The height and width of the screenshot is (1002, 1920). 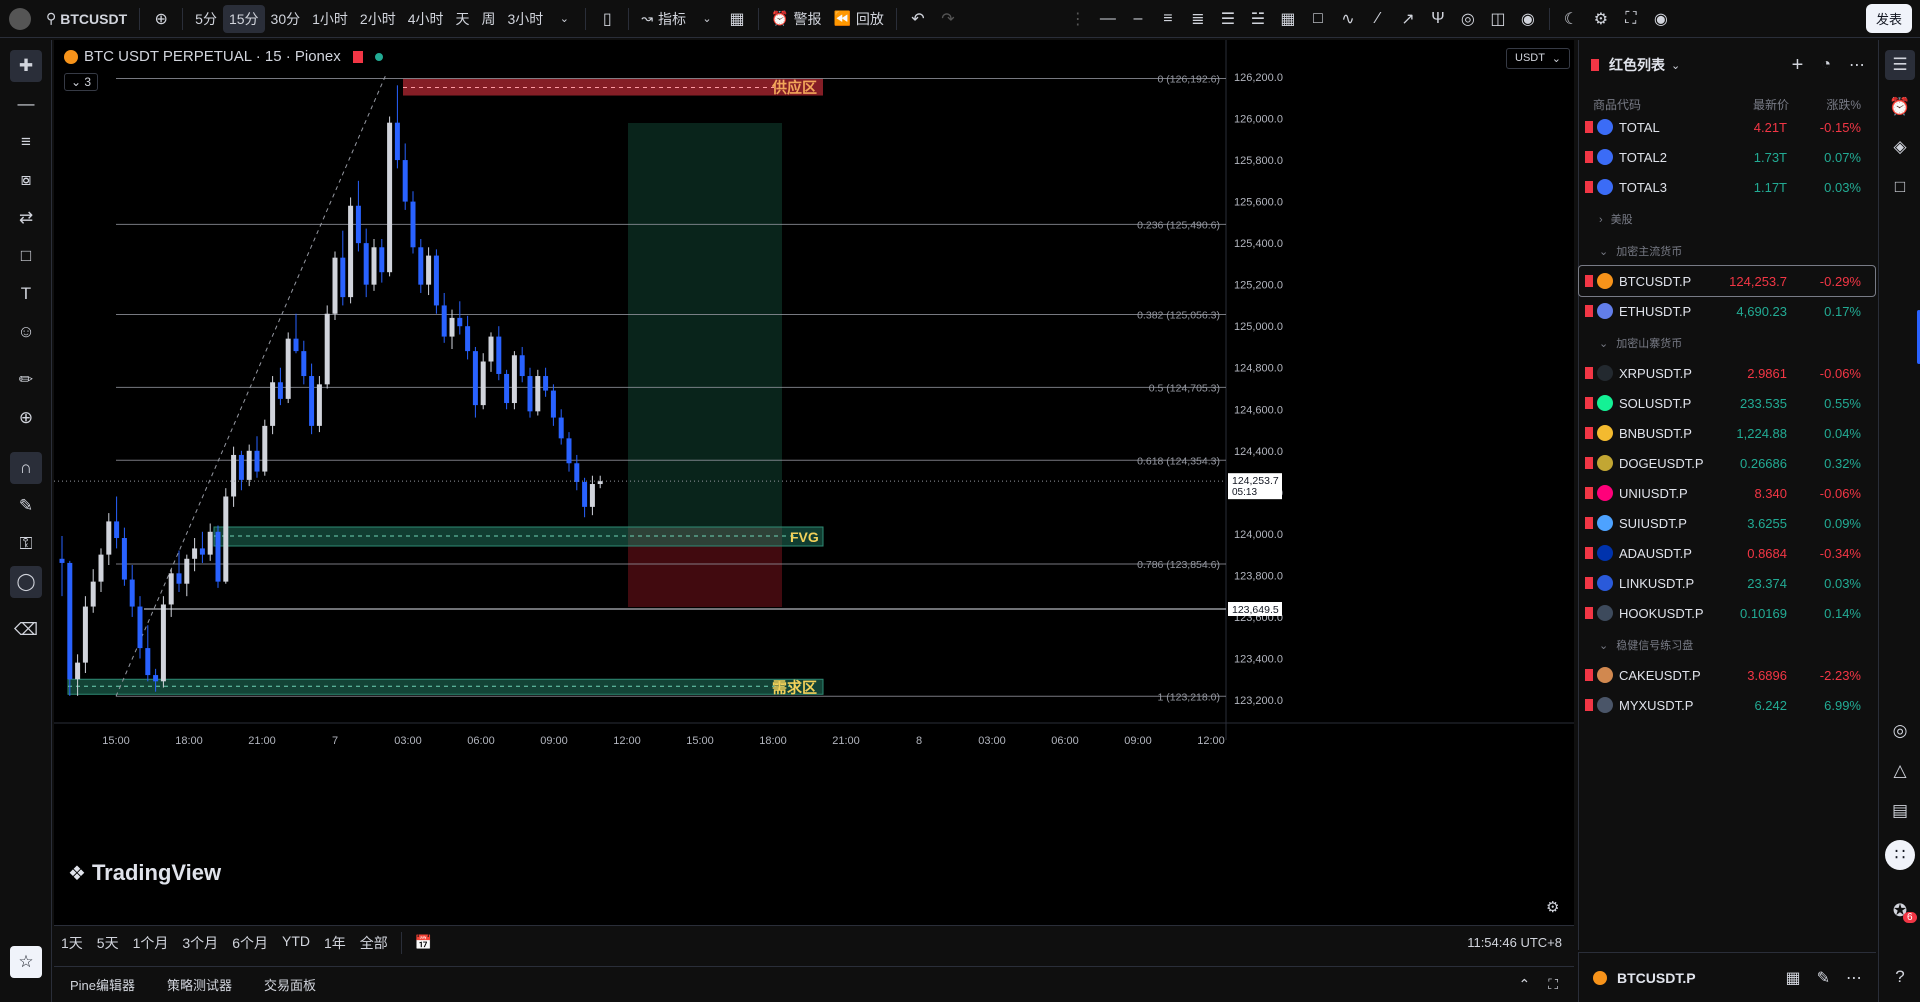 I want to click on chart-settings-icon: ⚙, so click(x=1552, y=907).